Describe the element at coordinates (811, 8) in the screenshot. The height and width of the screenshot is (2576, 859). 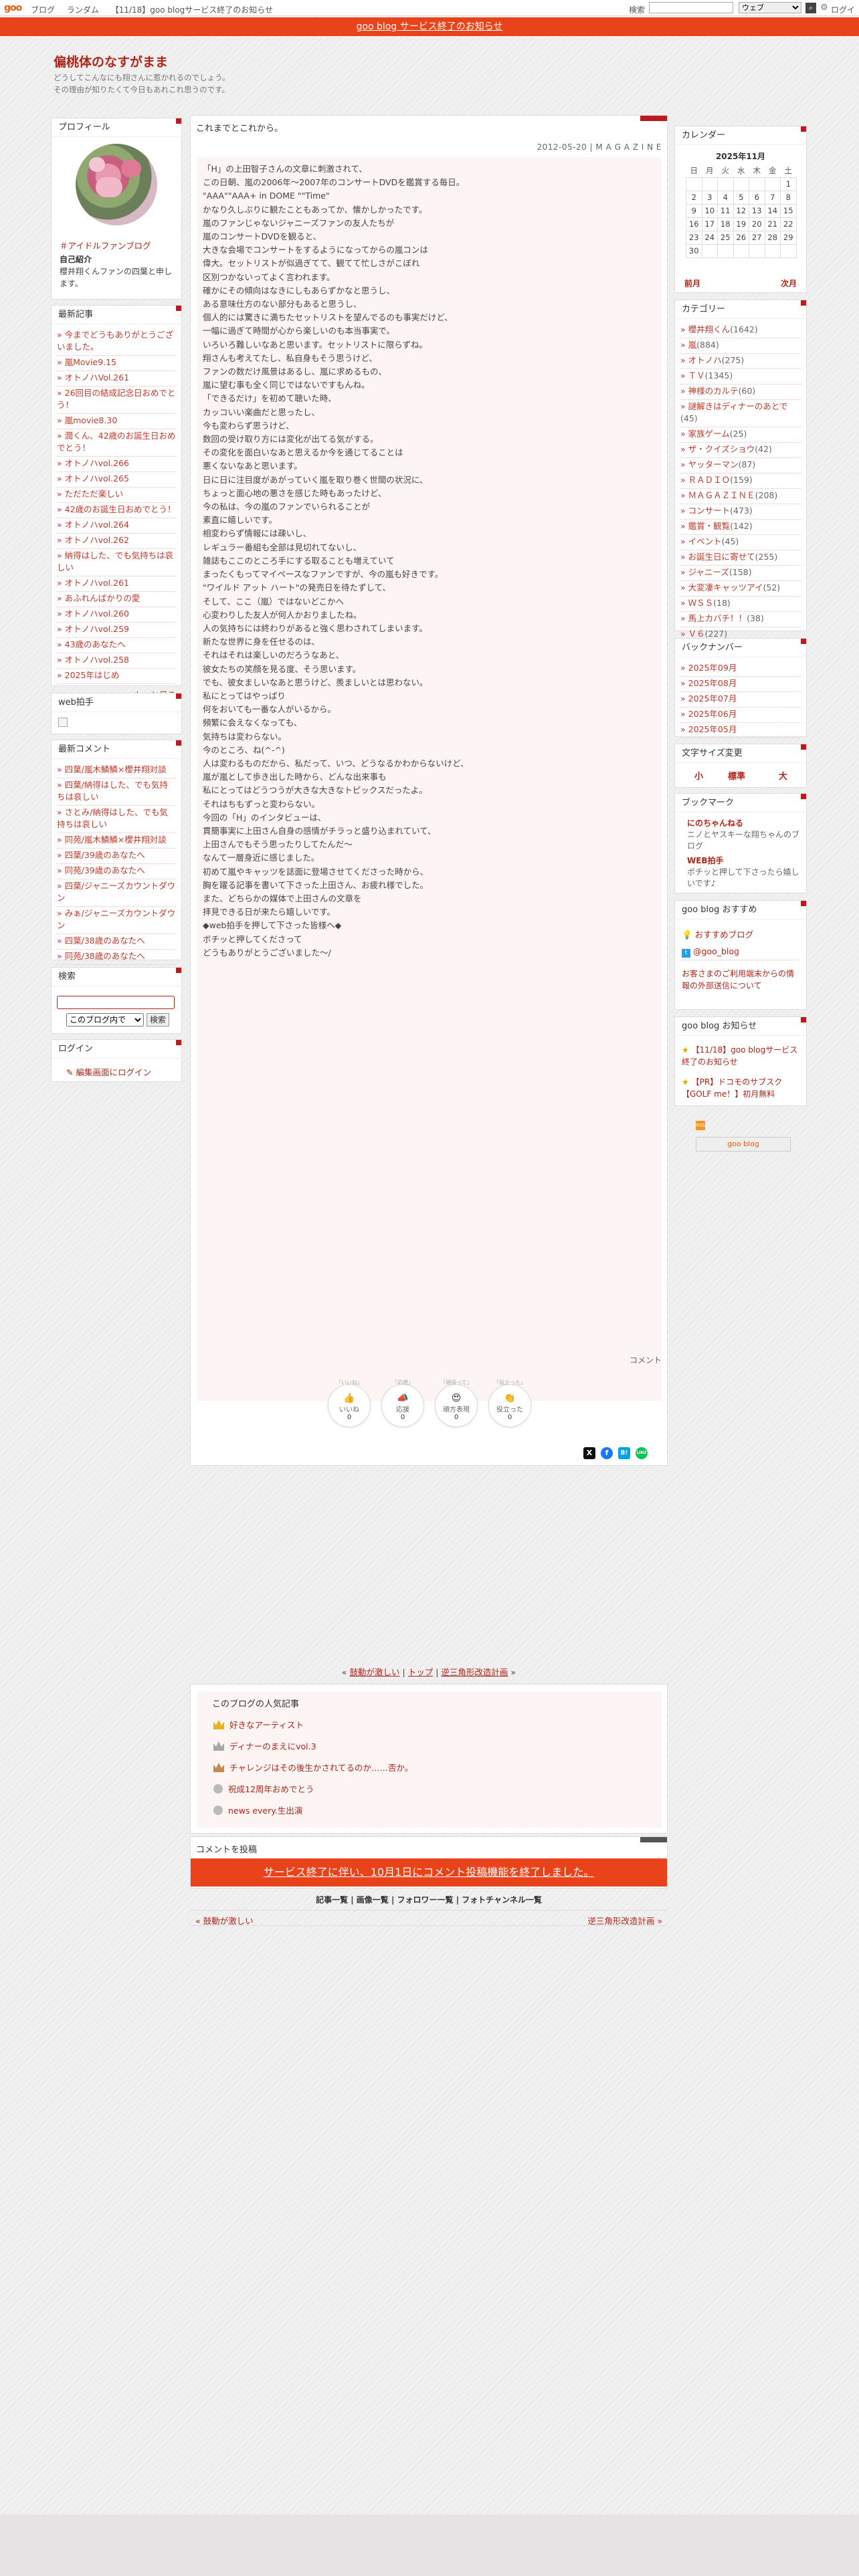
I see `search-icon: ⌕` at that location.